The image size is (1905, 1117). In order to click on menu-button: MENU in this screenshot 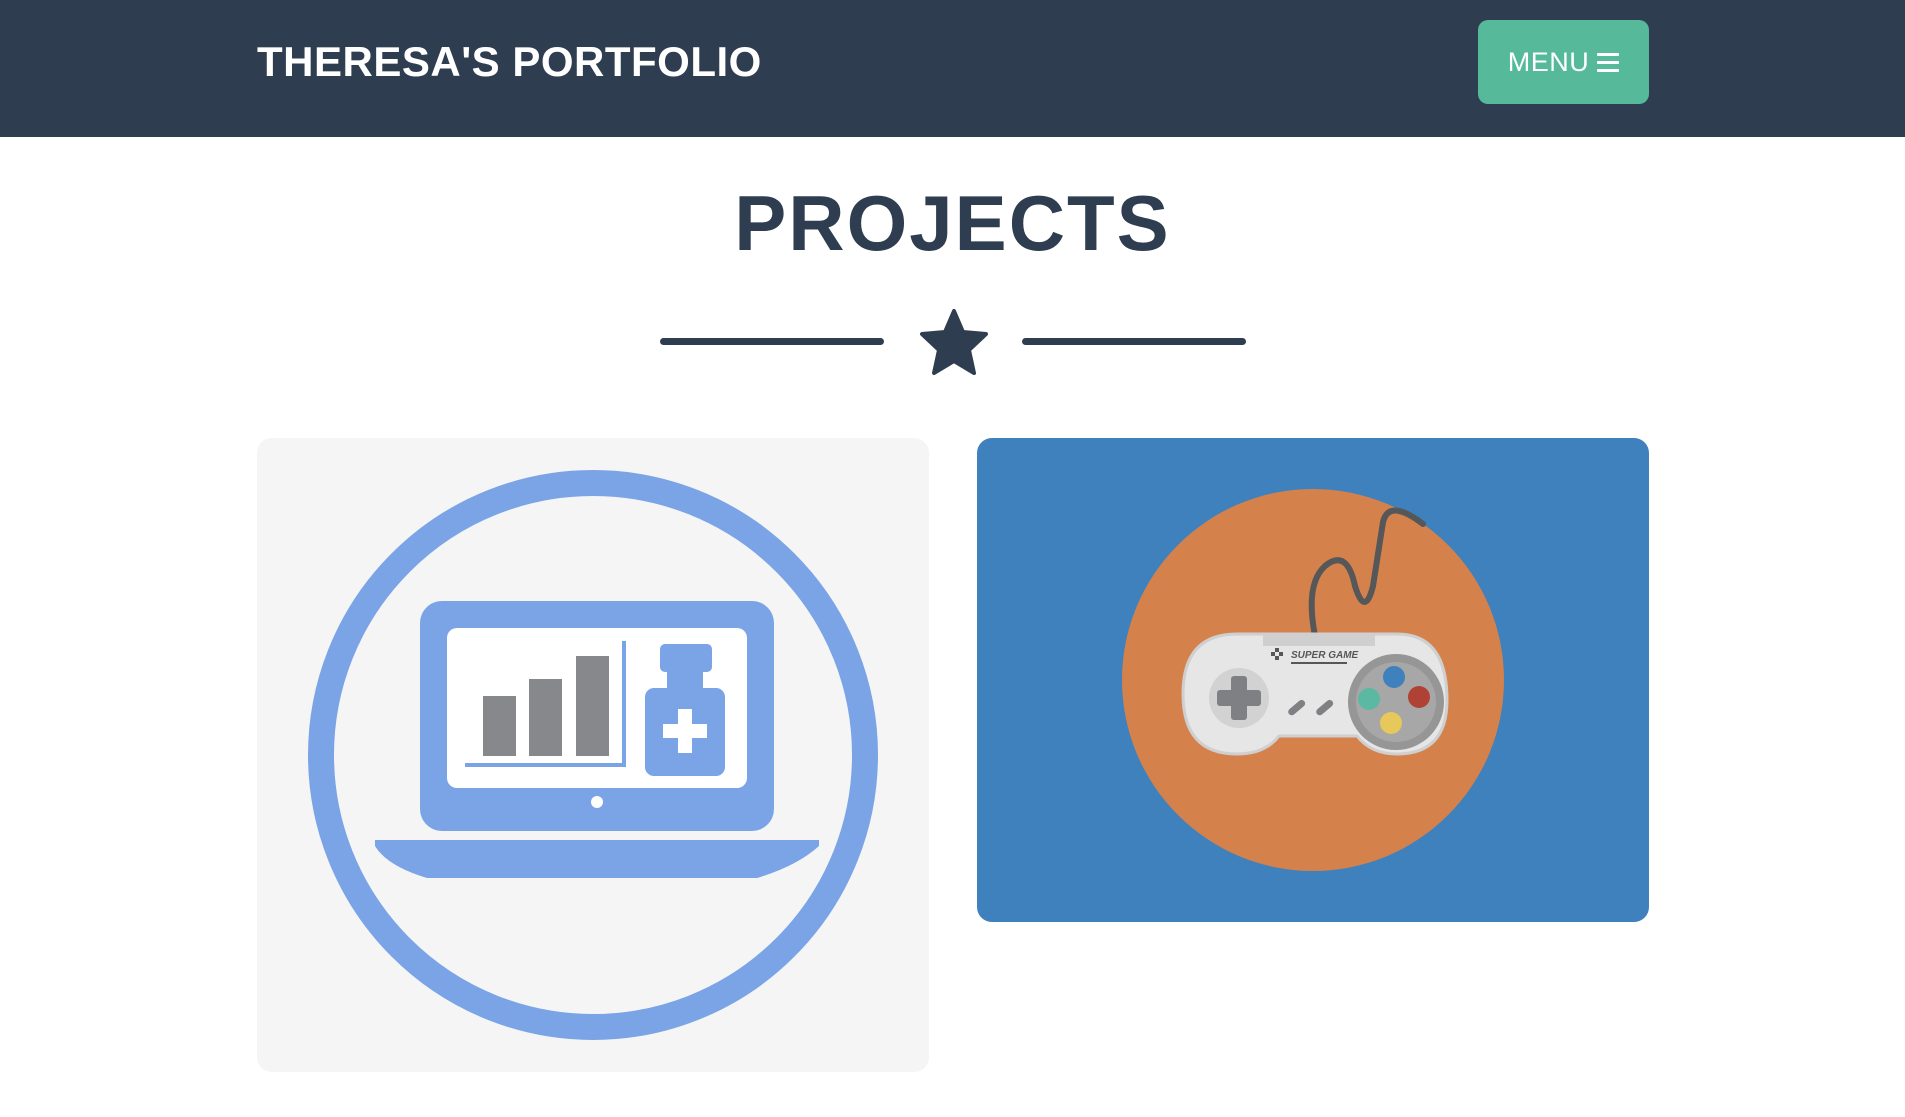, I will do `click(1563, 62)`.